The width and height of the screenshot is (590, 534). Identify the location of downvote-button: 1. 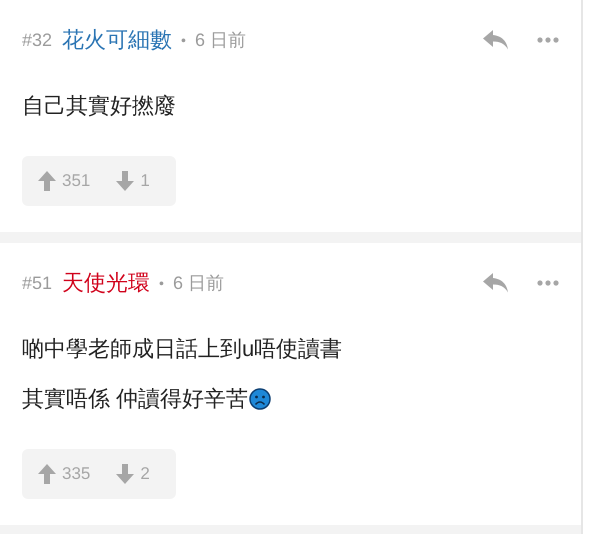
(133, 181).